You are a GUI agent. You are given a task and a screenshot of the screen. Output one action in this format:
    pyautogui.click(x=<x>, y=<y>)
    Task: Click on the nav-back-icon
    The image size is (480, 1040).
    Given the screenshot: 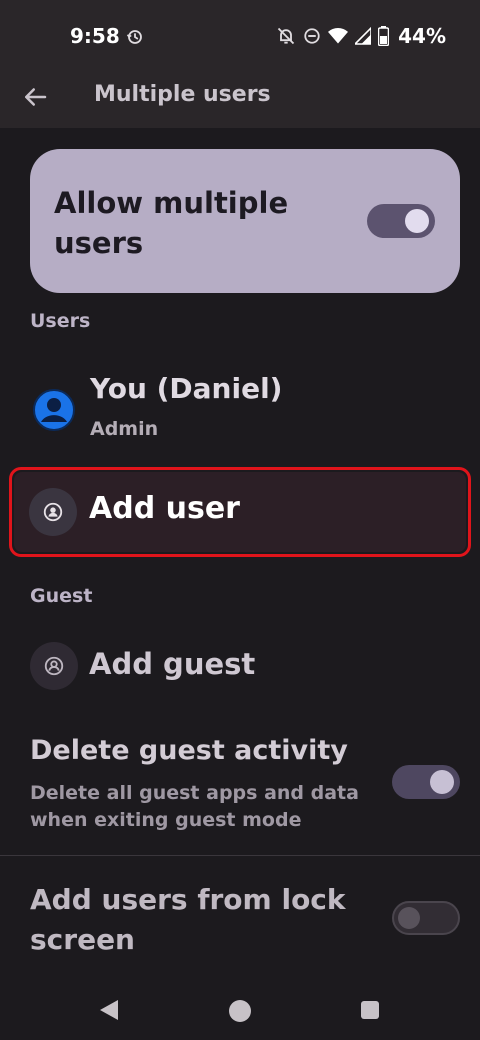 What is the action you would take?
    pyautogui.click(x=109, y=1010)
    